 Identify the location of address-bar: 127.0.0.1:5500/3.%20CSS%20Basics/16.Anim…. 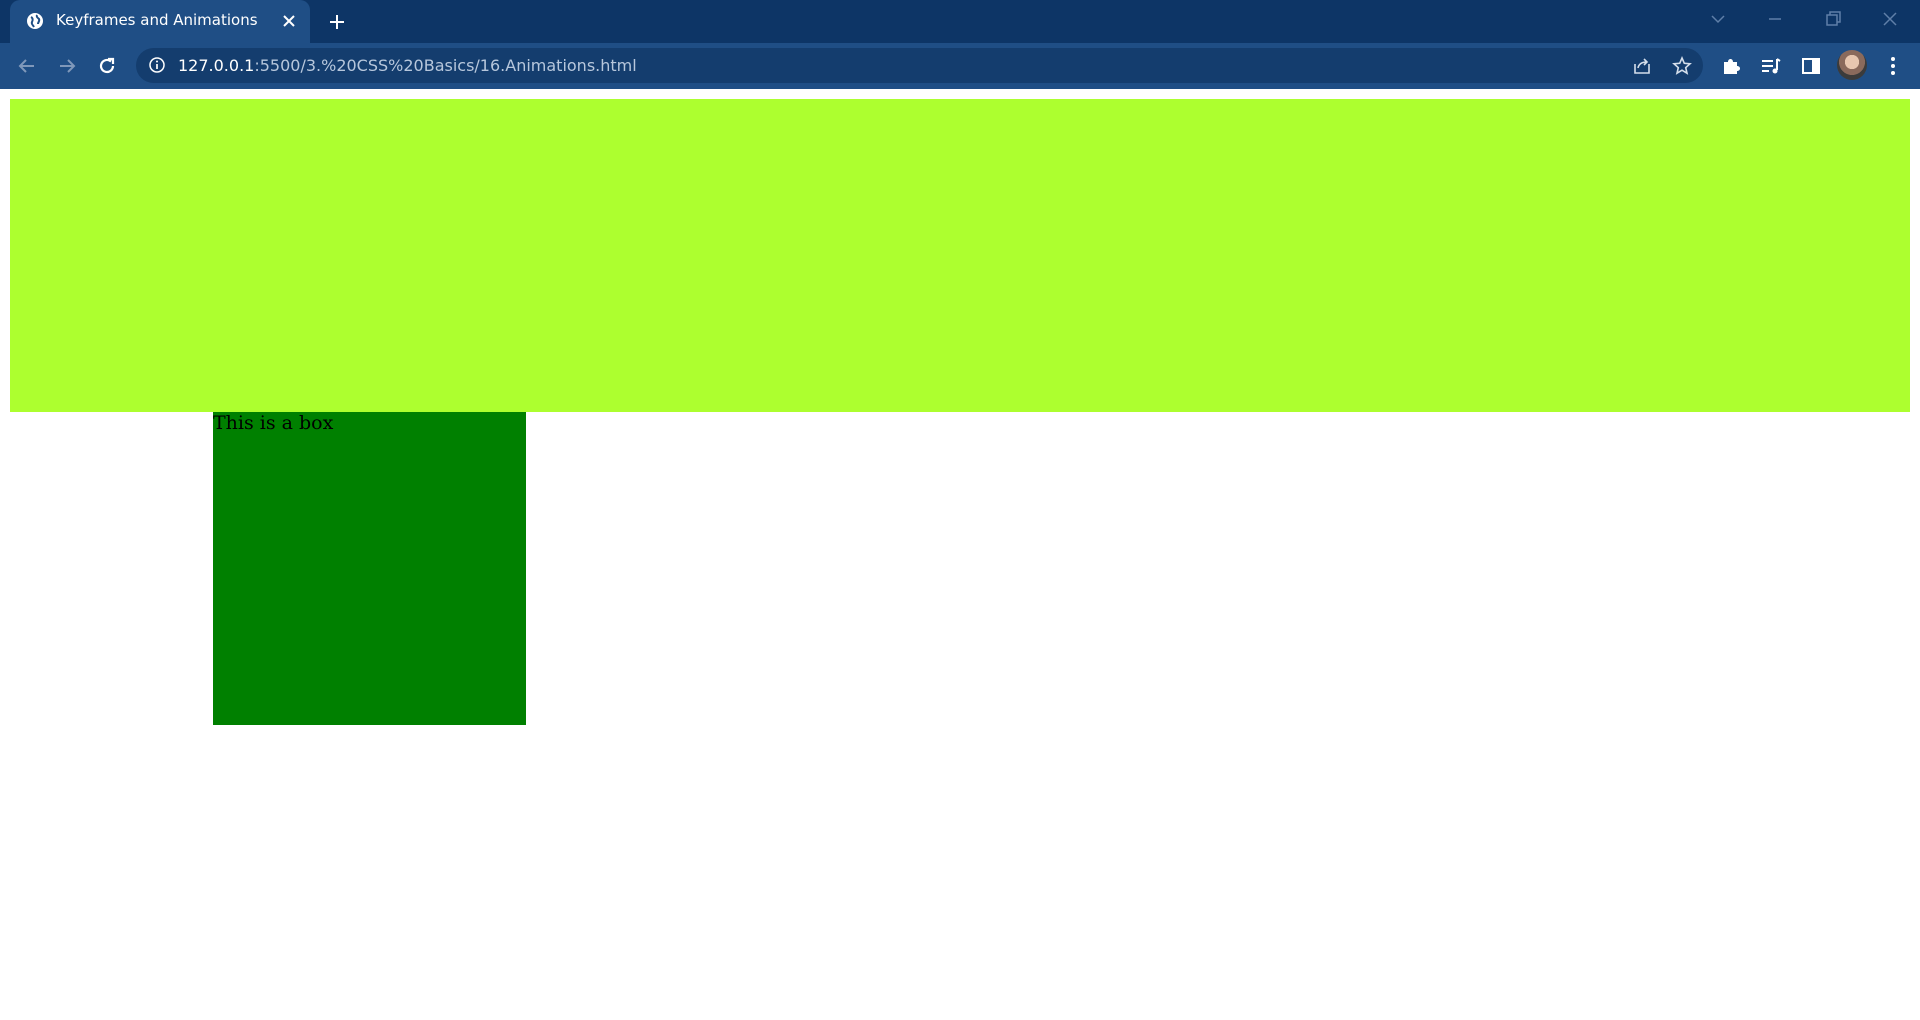
(919, 65).